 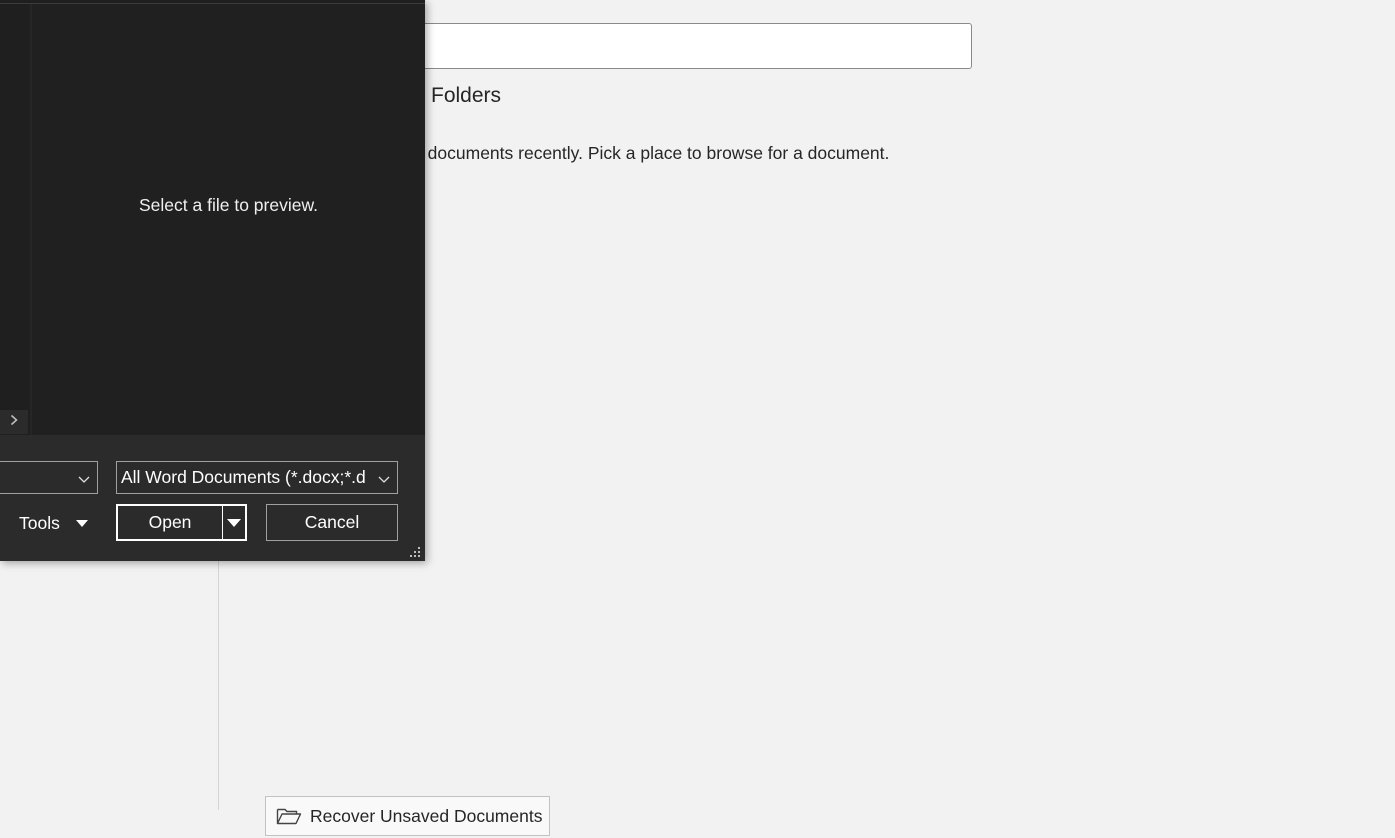 I want to click on open-button: Open, so click(x=170, y=522).